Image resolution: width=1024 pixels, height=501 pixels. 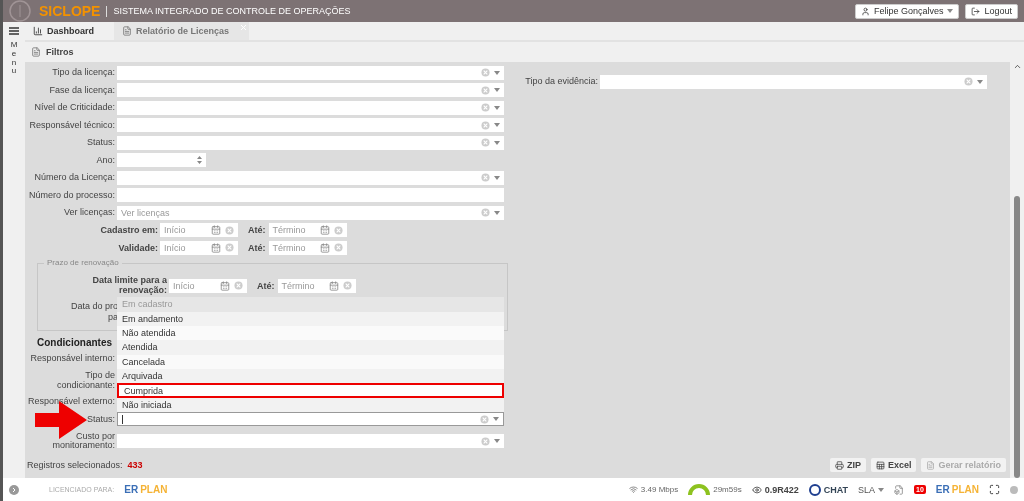 What do you see at coordinates (775, 489) in the screenshot?
I see `version-label: 0.9R422` at bounding box center [775, 489].